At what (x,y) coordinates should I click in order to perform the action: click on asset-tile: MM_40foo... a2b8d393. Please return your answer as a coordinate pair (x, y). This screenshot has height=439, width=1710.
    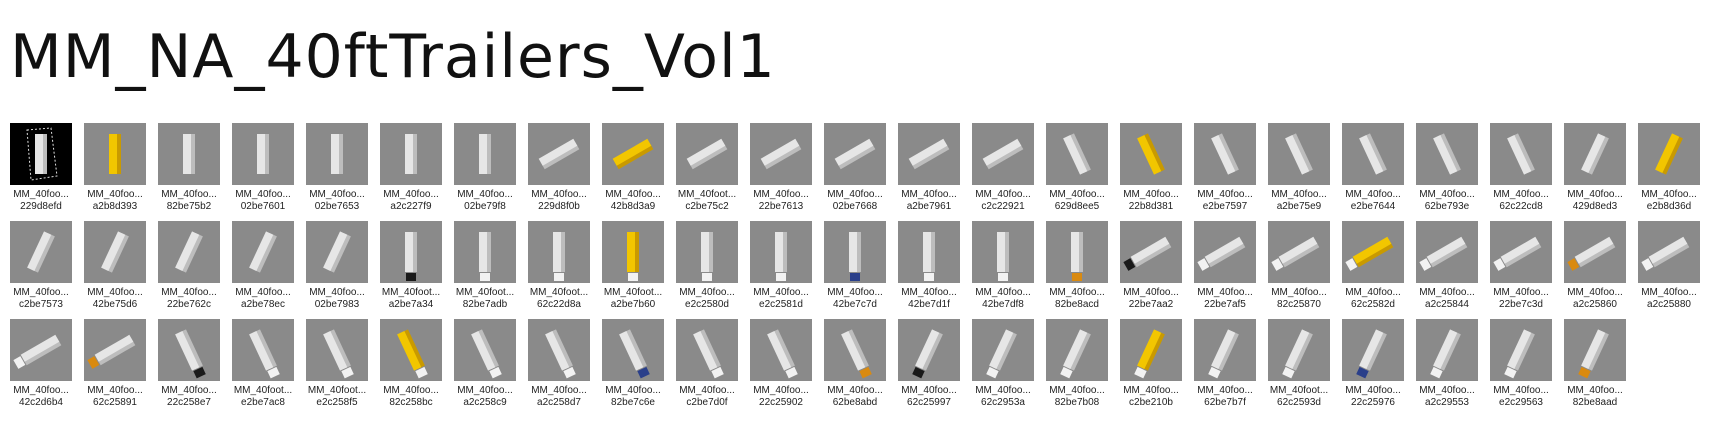
    Looking at the image, I should click on (115, 172).